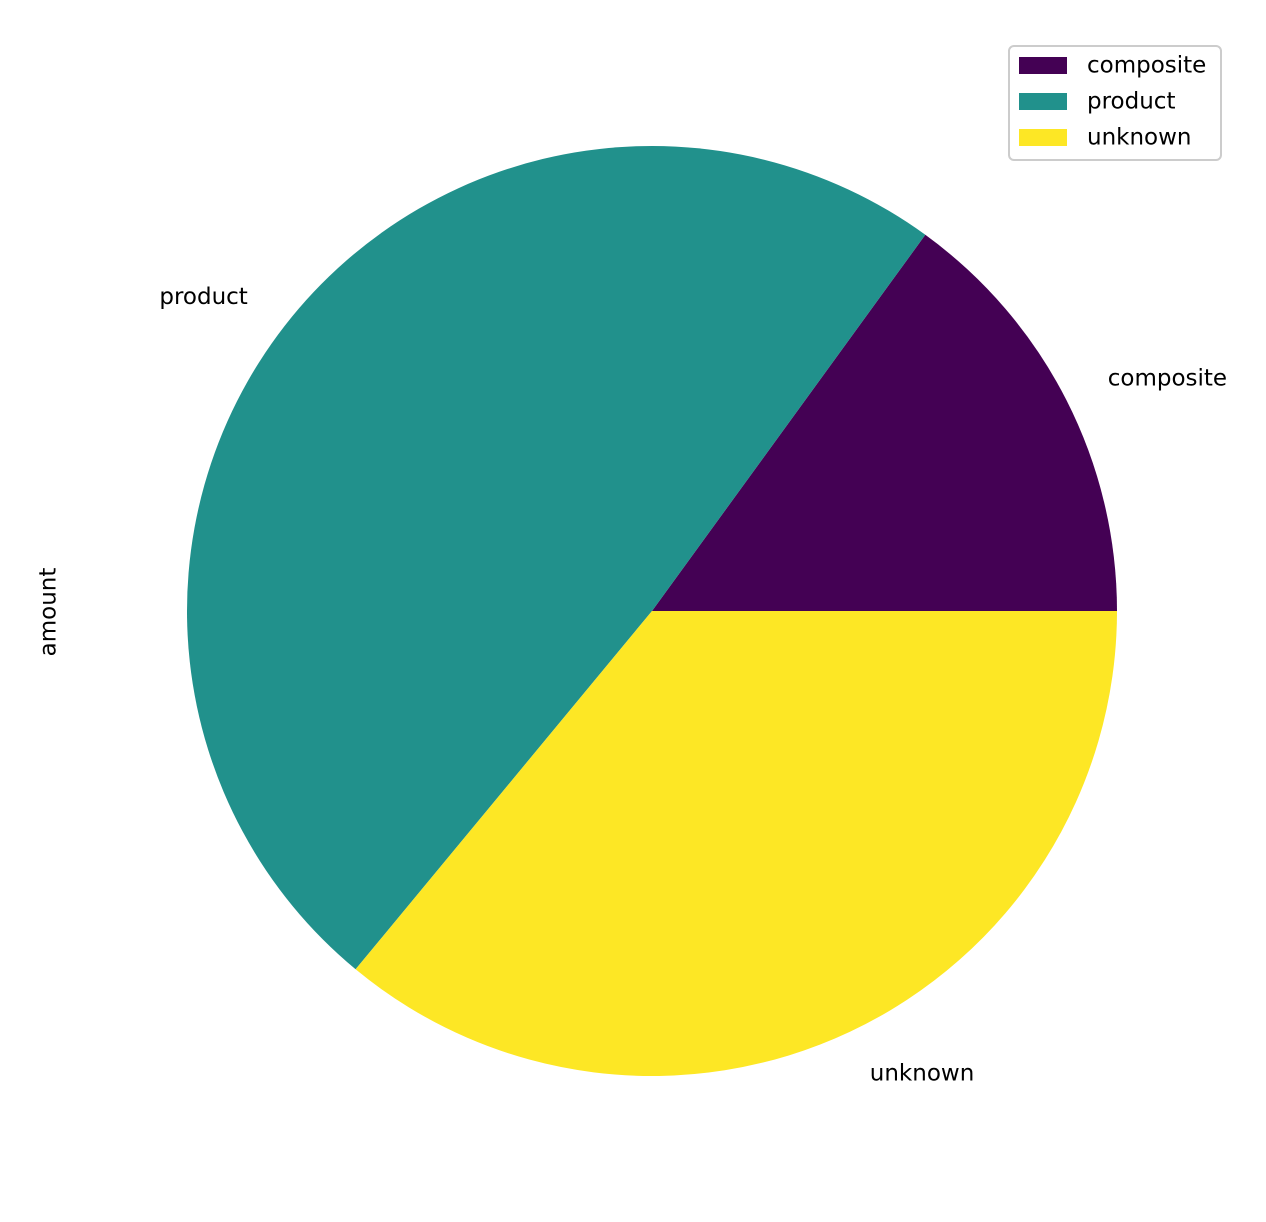  I want to click on legend-swatch-product, so click(1043, 101).